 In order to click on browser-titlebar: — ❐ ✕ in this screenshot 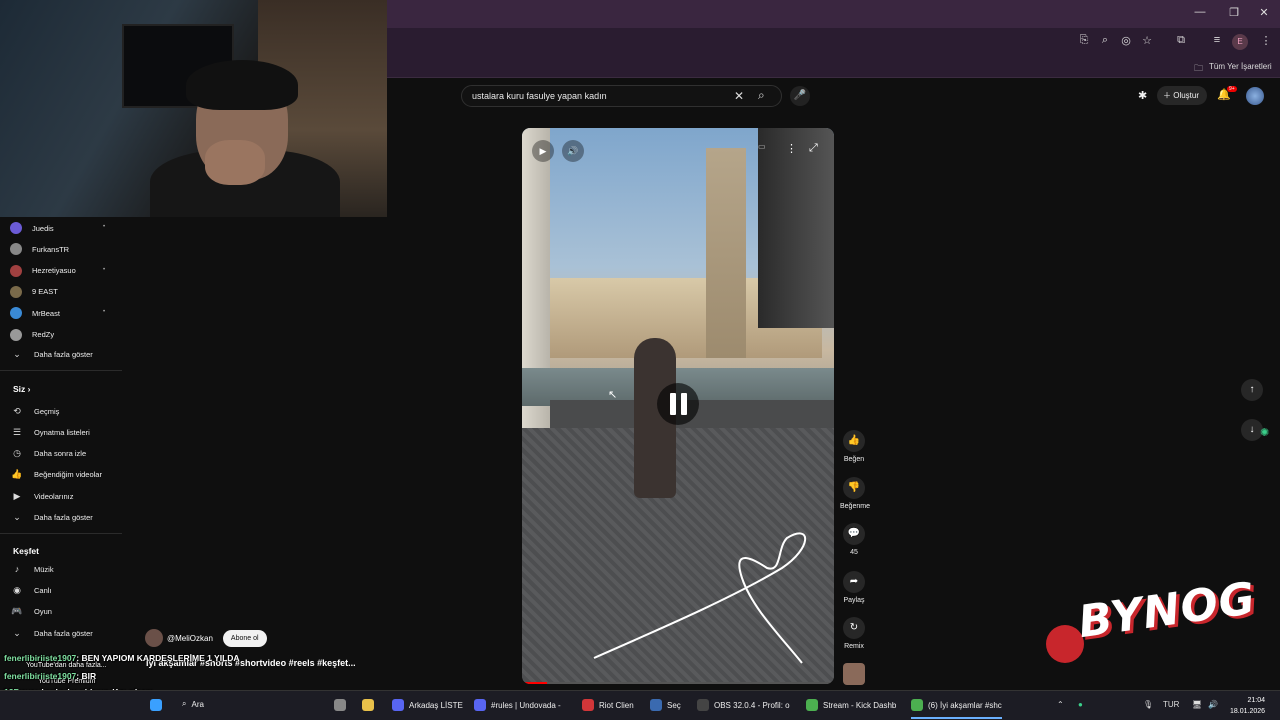, I will do `click(833, 14)`.